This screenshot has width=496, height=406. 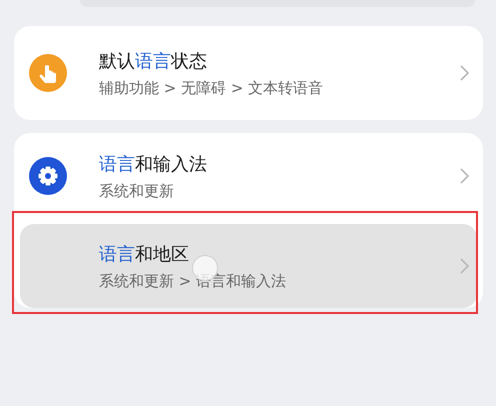 I want to click on result-path: 系统和更新, so click(x=137, y=191).